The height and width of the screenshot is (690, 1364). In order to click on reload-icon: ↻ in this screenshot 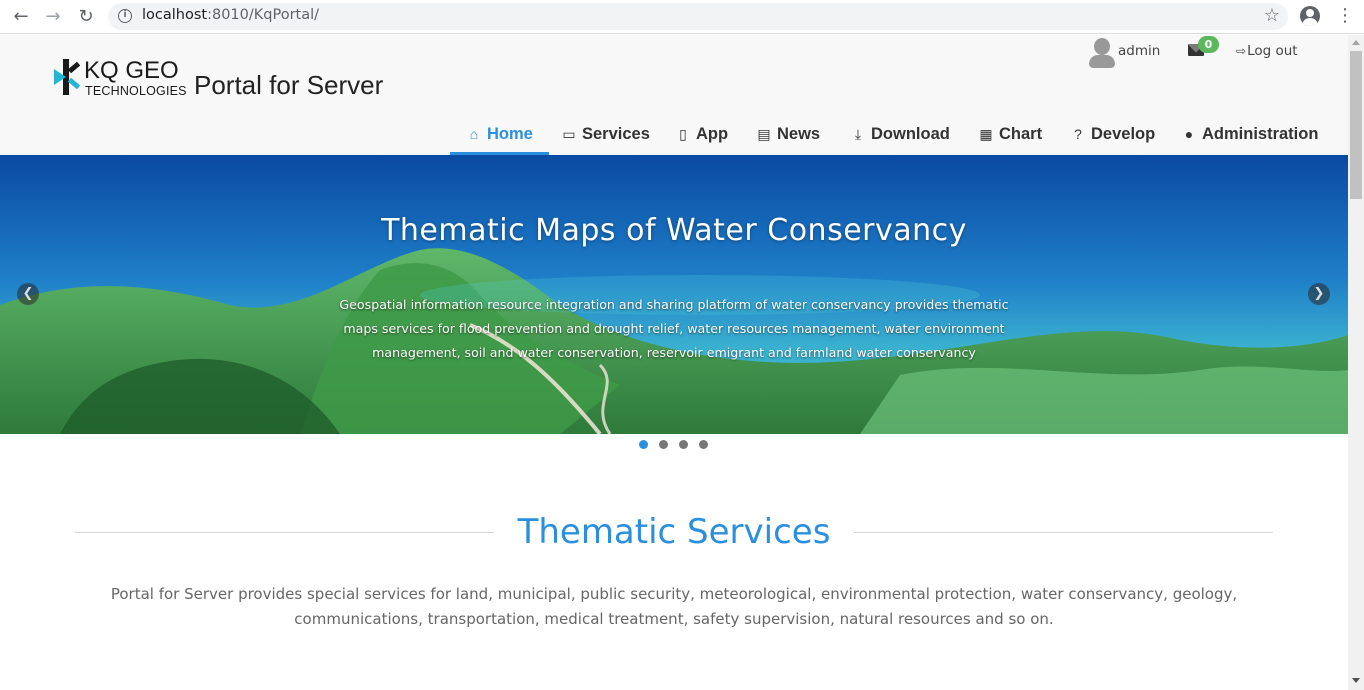, I will do `click(86, 17)`.